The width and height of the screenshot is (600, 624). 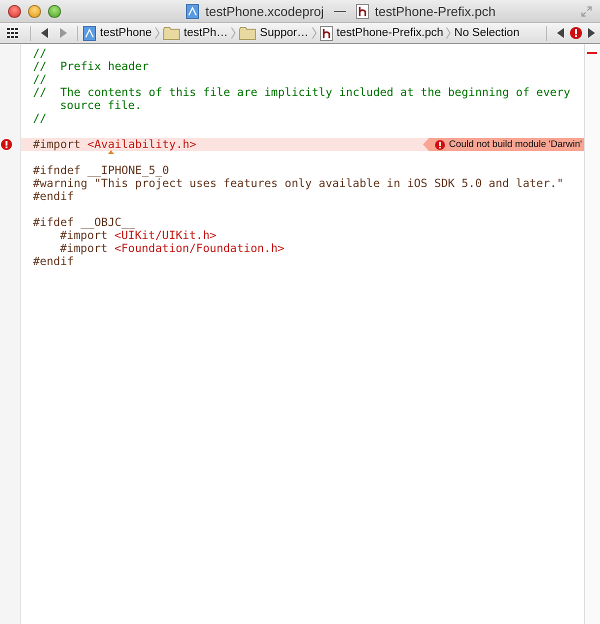 I want to click on breadcrumb-item: No Selection, so click(x=487, y=33).